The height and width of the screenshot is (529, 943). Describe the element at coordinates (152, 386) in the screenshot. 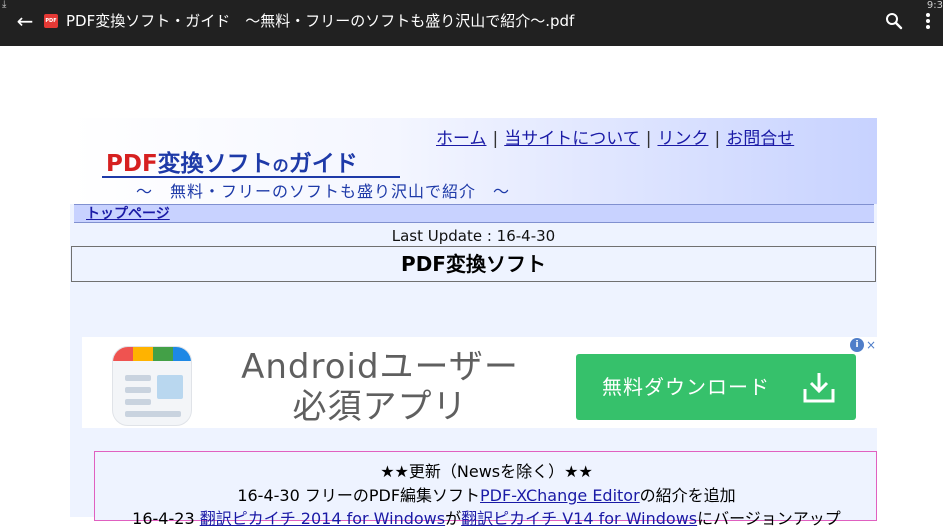

I see `app-icon` at that location.